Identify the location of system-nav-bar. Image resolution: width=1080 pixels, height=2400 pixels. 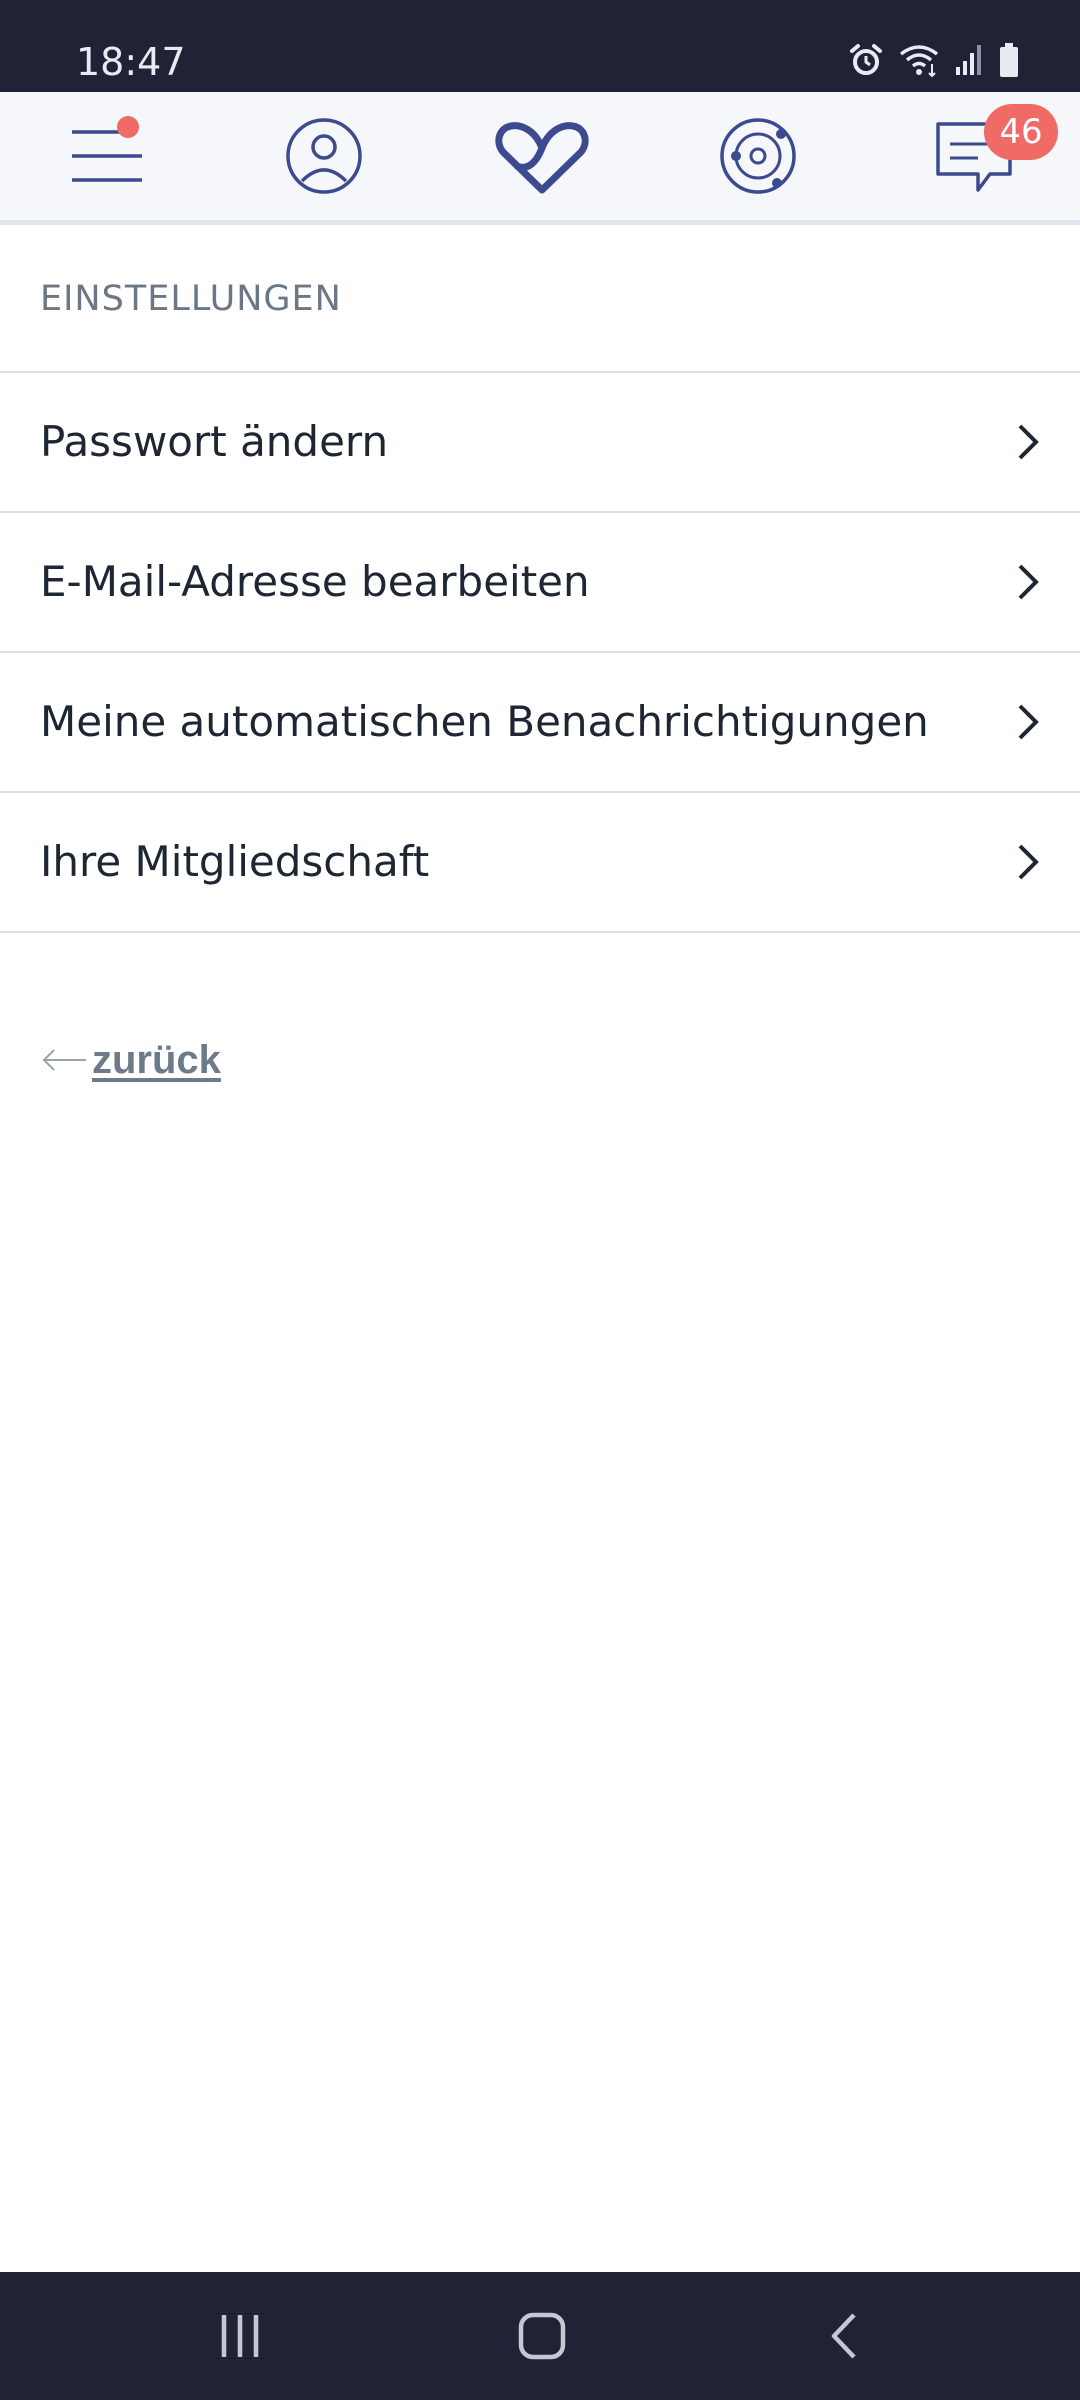
(540, 2336).